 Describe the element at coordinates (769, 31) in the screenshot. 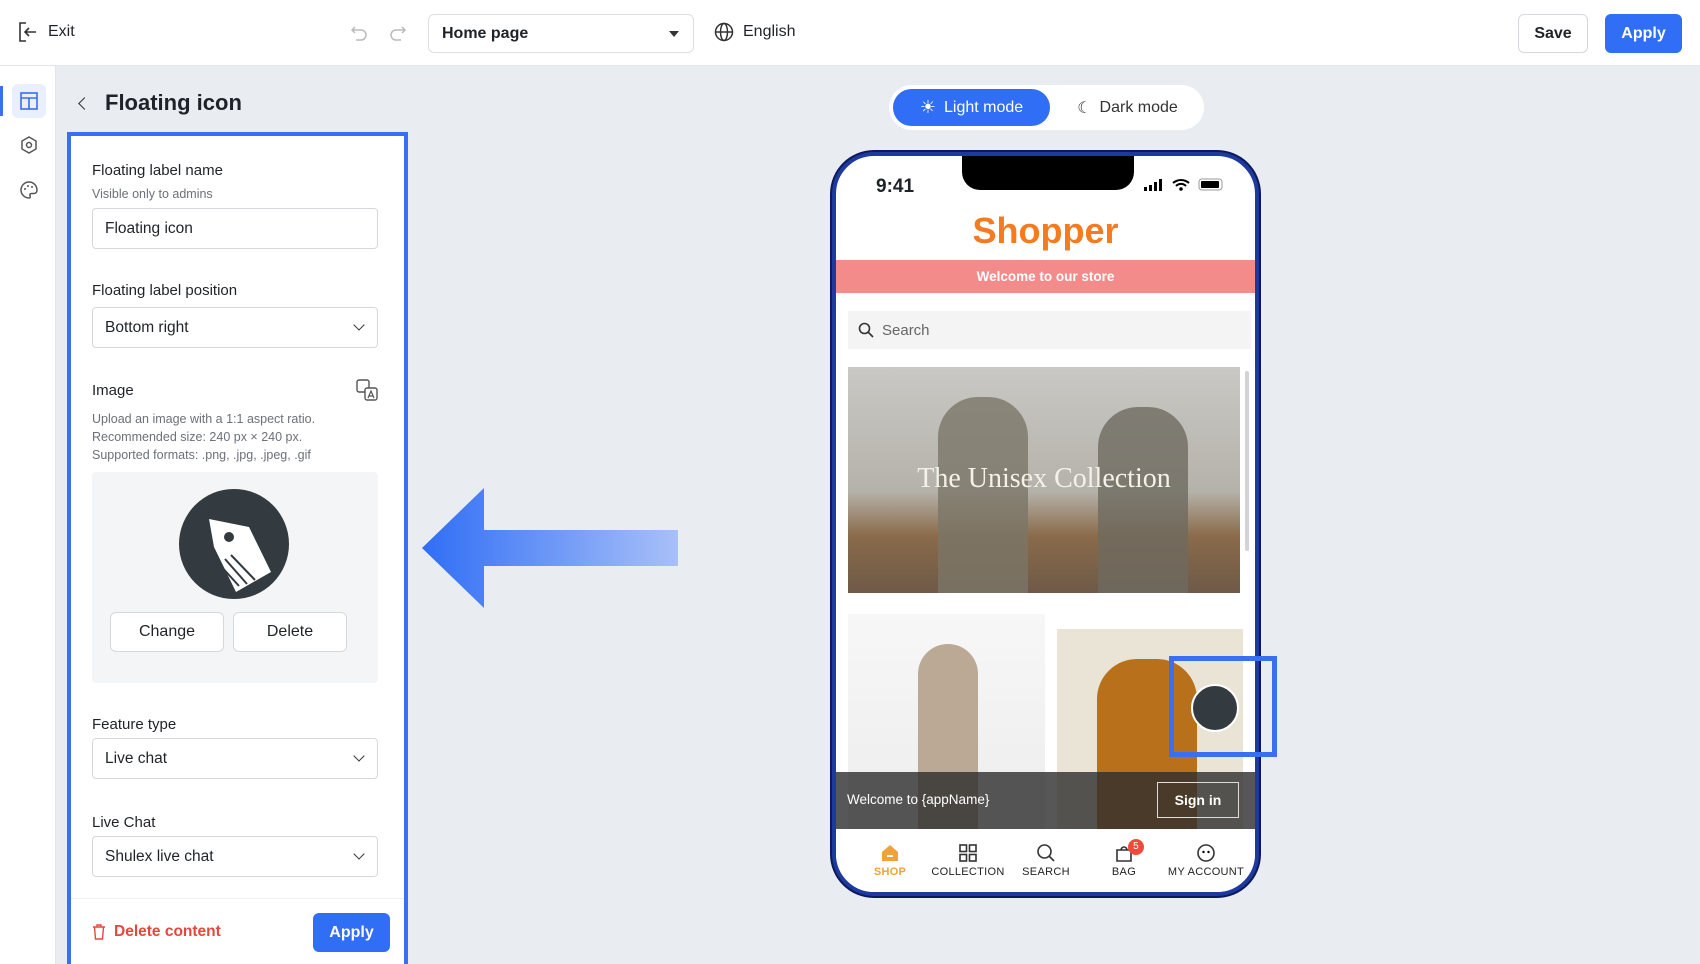

I see `language-label: English` at that location.